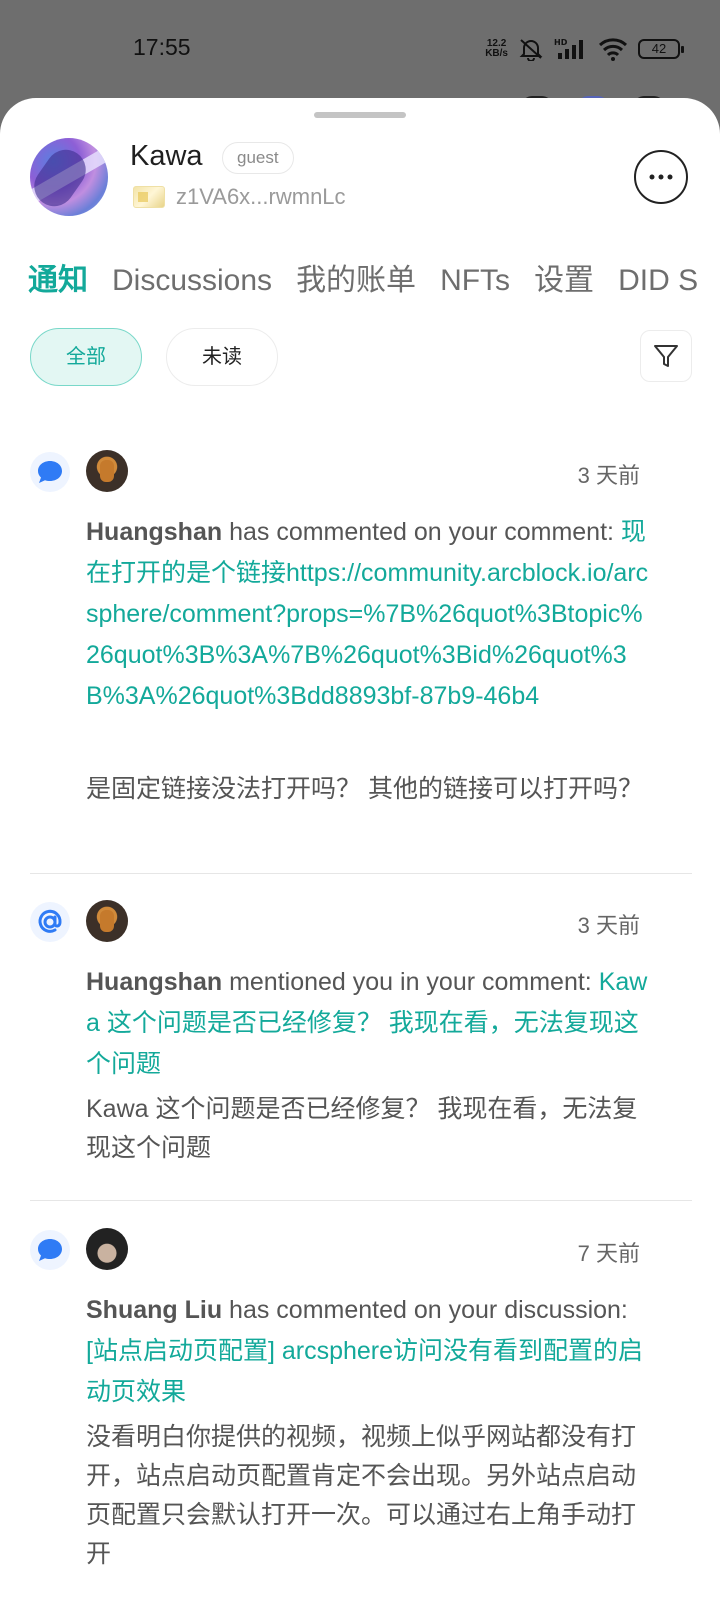 The width and height of the screenshot is (720, 1600). What do you see at coordinates (50, 922) in the screenshot?
I see `mention-icon` at bounding box center [50, 922].